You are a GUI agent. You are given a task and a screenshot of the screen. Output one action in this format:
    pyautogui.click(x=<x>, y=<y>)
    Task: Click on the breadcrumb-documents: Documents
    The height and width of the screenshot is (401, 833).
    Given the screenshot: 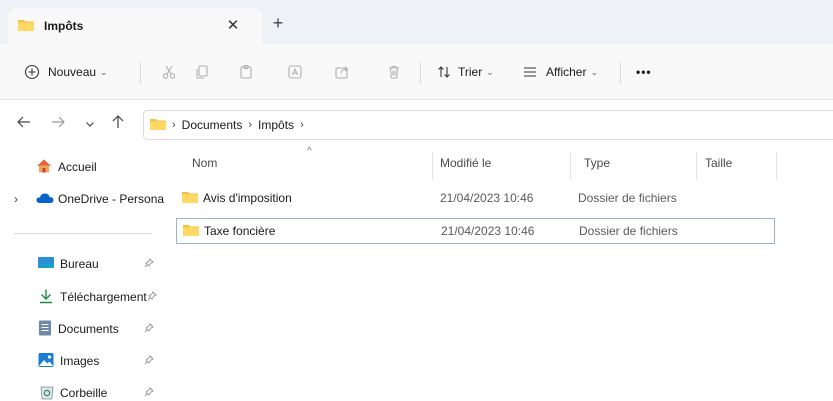 What is the action you would take?
    pyautogui.click(x=212, y=125)
    